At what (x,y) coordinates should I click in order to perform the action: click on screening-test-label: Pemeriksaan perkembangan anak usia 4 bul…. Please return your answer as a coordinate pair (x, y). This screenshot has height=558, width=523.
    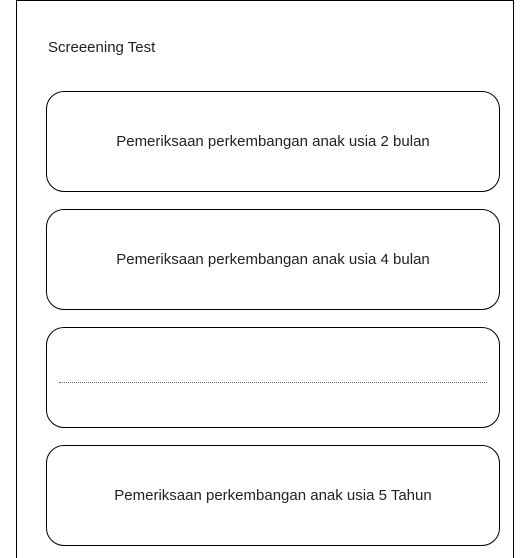
    Looking at the image, I should click on (273, 259).